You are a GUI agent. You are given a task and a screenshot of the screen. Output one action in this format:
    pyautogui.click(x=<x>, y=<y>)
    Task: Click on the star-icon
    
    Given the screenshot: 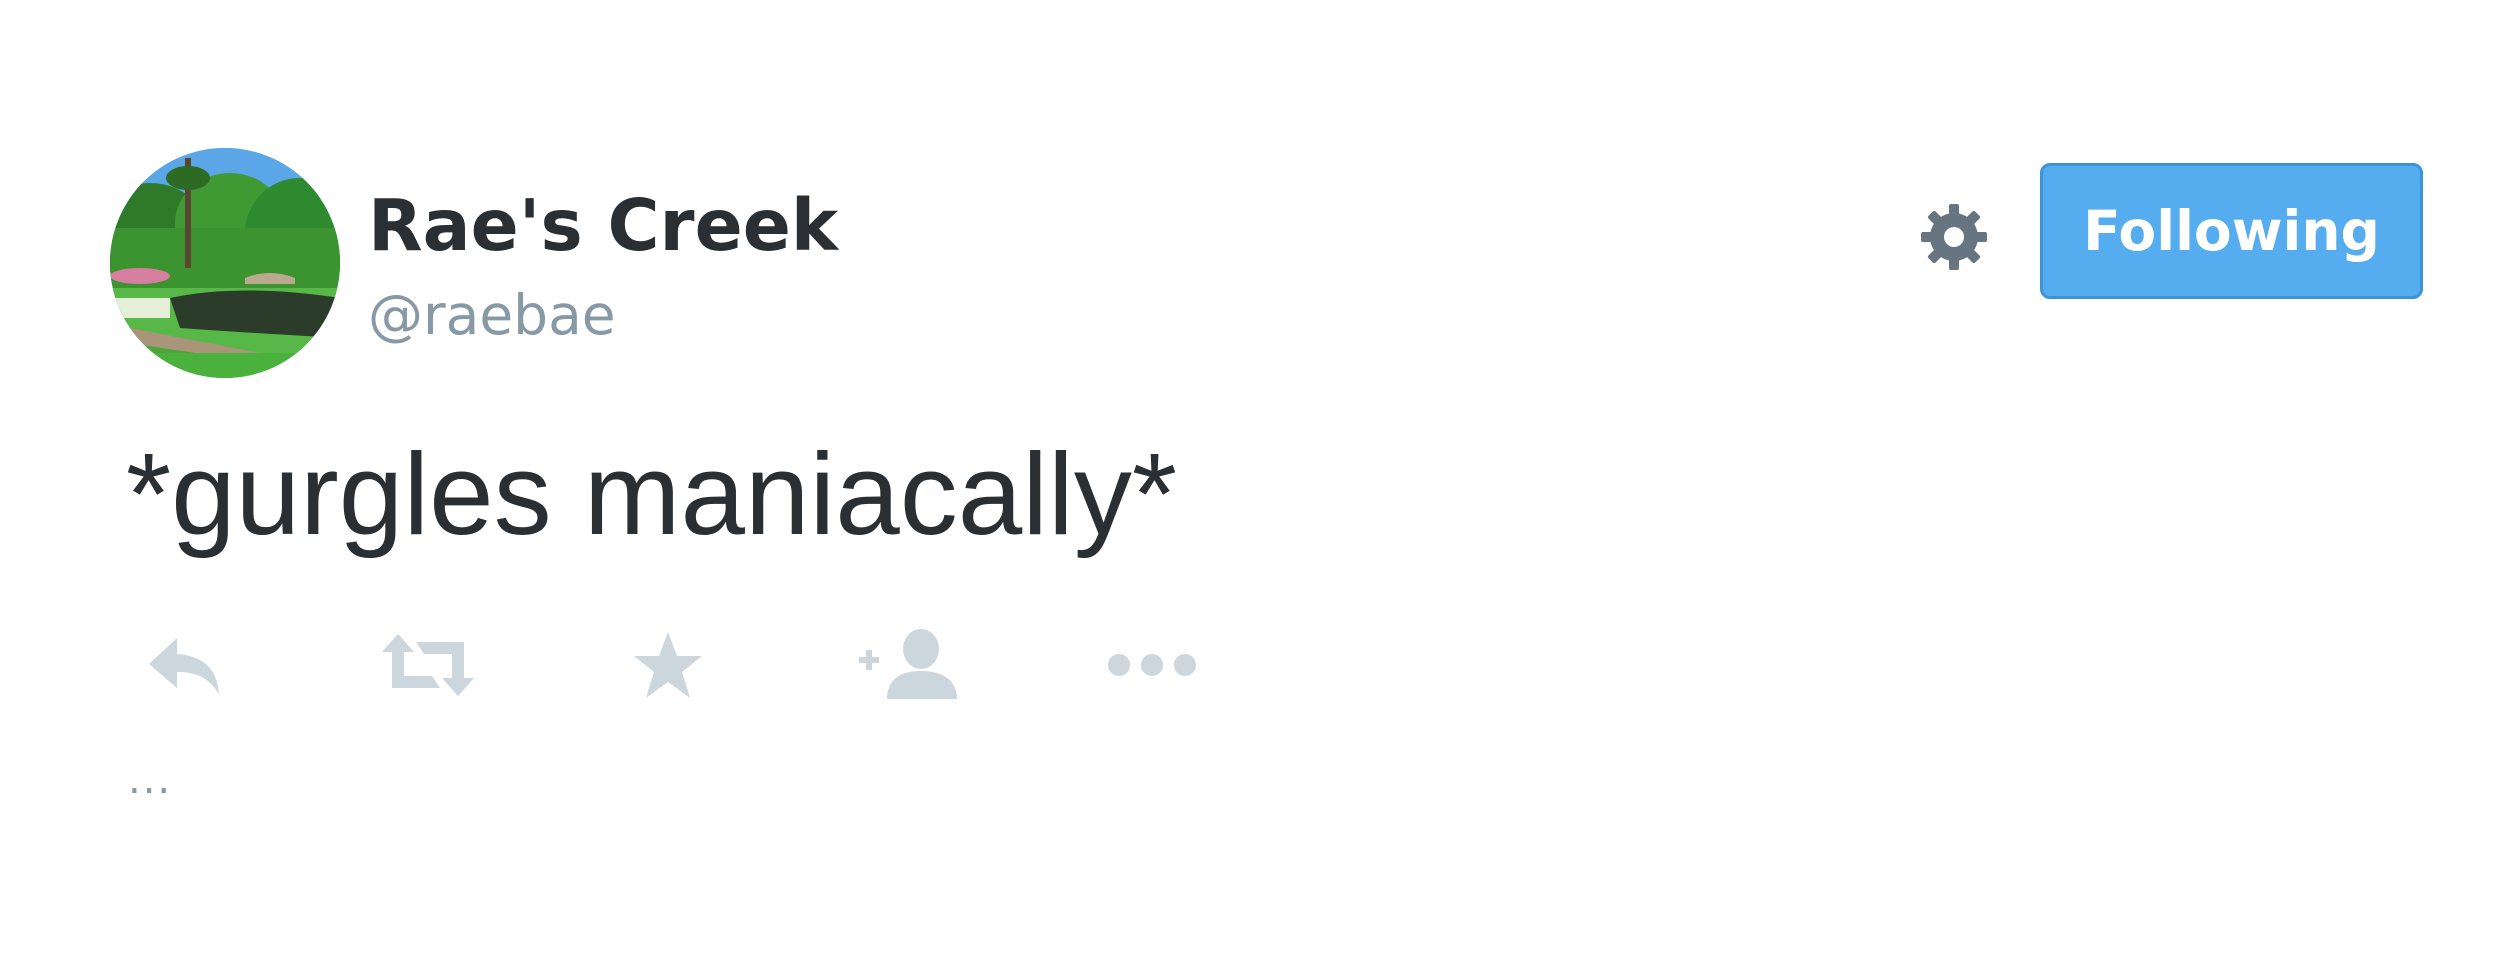 What is the action you would take?
    pyautogui.click(x=668, y=665)
    